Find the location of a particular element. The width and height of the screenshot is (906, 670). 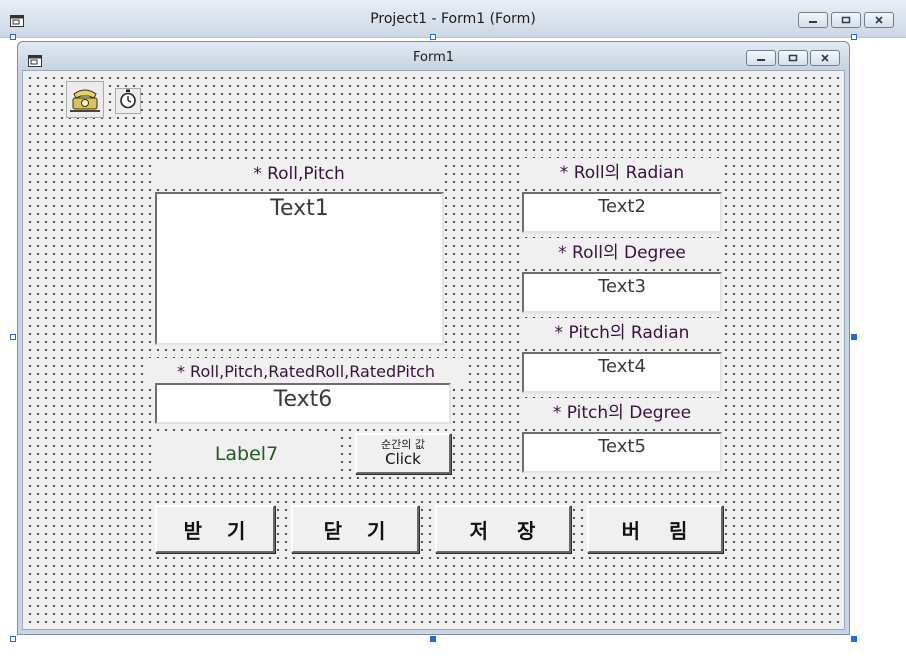

form-title-bar: Form1 is located at coordinates (433, 56).